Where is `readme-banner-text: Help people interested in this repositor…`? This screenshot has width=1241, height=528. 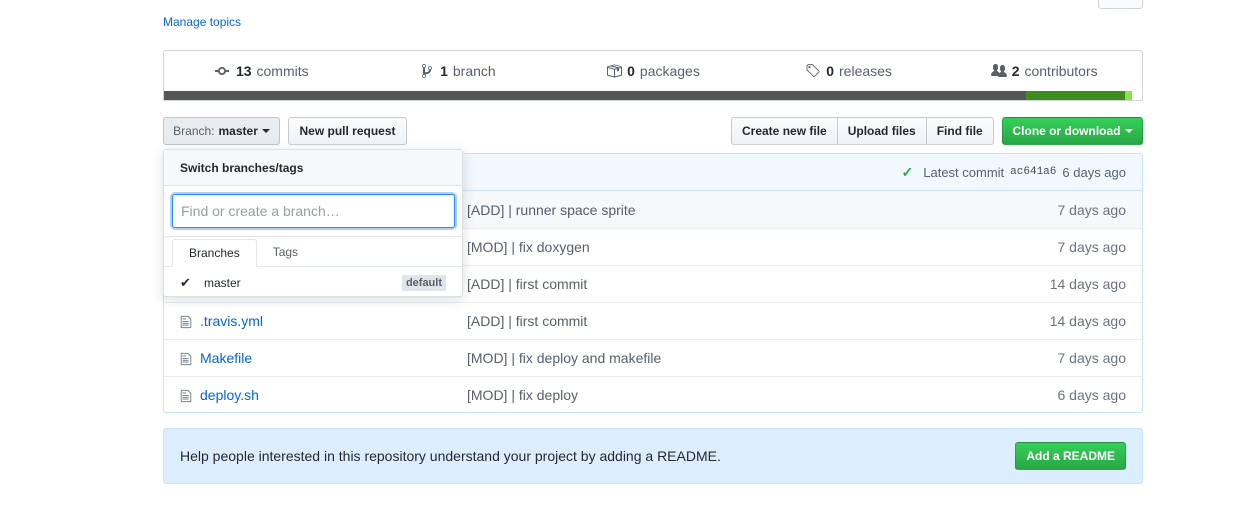 readme-banner-text: Help people interested in this repositor… is located at coordinates (450, 456).